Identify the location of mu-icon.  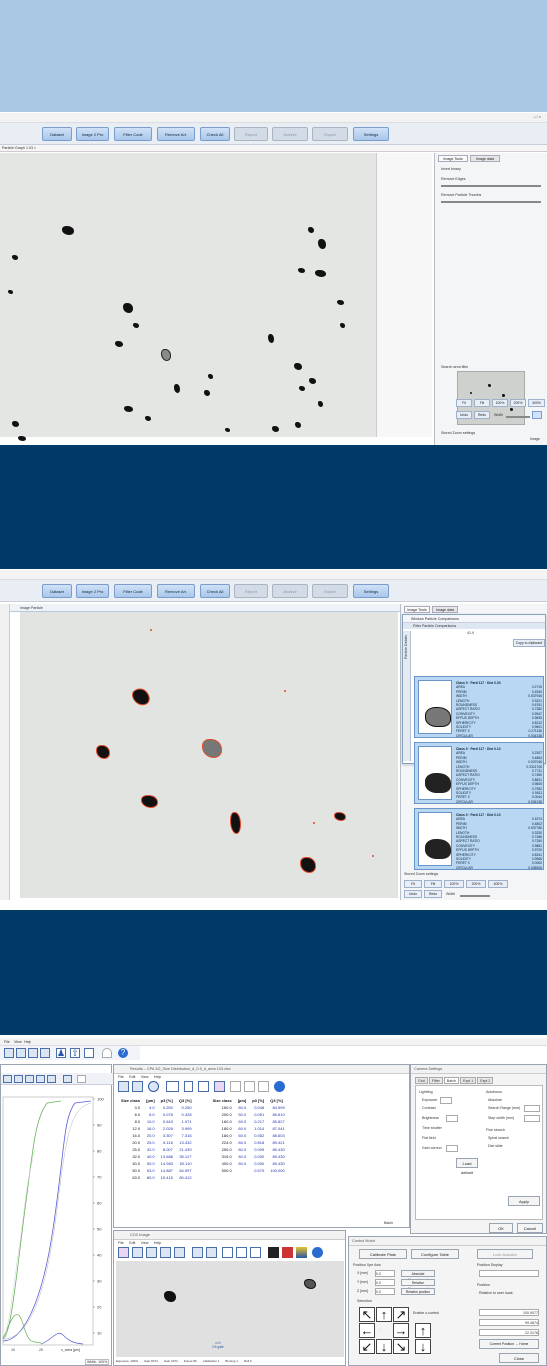
(172, 1086).